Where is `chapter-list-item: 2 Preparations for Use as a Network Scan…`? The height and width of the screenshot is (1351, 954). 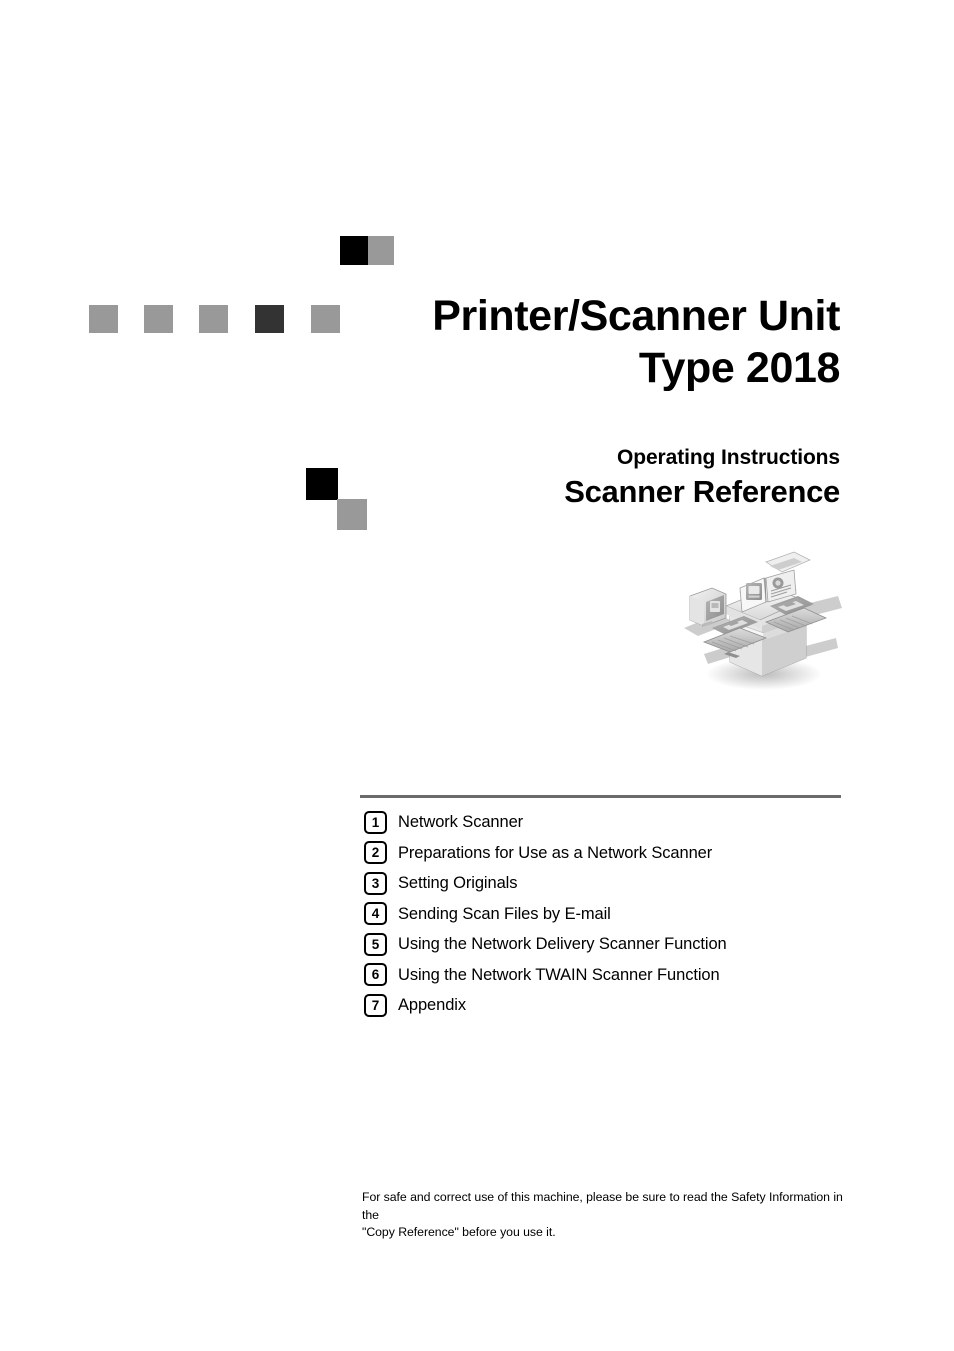 chapter-list-item: 2 Preparations for Use as a Network Scan… is located at coordinates (604, 853).